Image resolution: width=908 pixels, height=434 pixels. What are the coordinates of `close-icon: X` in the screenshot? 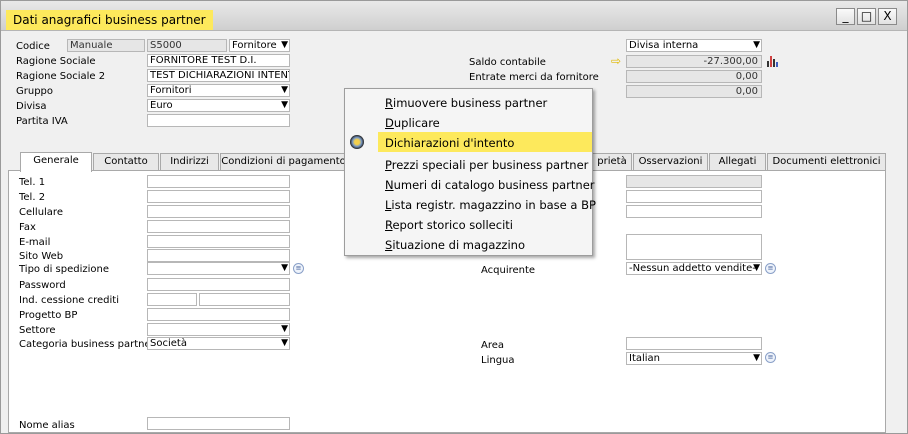 It's located at (887, 16).